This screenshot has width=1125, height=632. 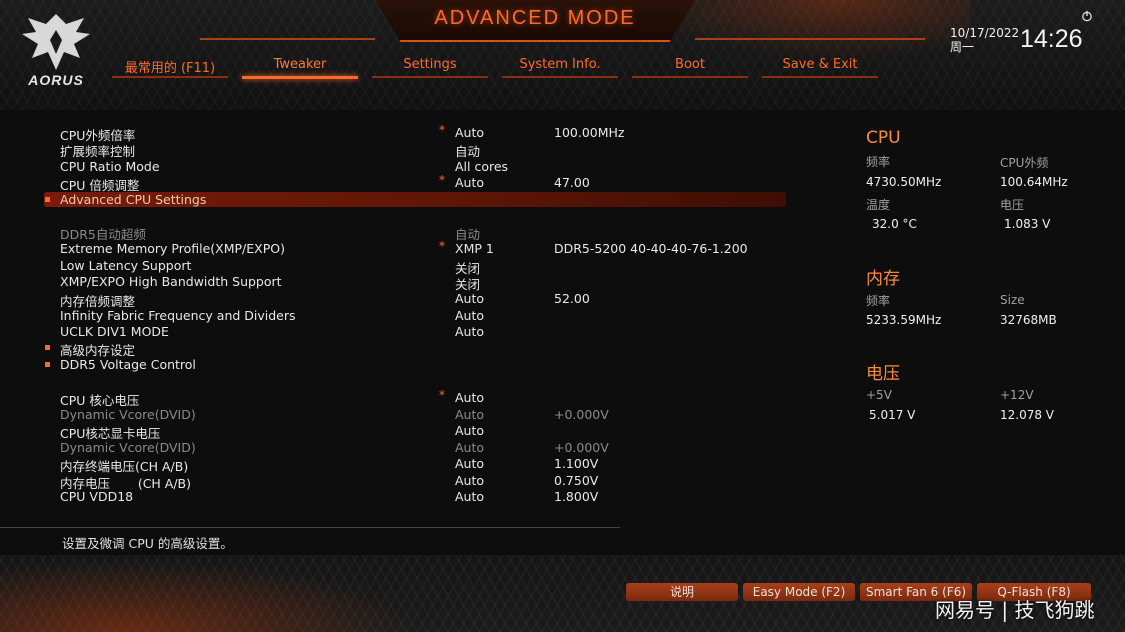 I want to click on easy-mode-button: Easy Mode (F2), so click(x=799, y=592).